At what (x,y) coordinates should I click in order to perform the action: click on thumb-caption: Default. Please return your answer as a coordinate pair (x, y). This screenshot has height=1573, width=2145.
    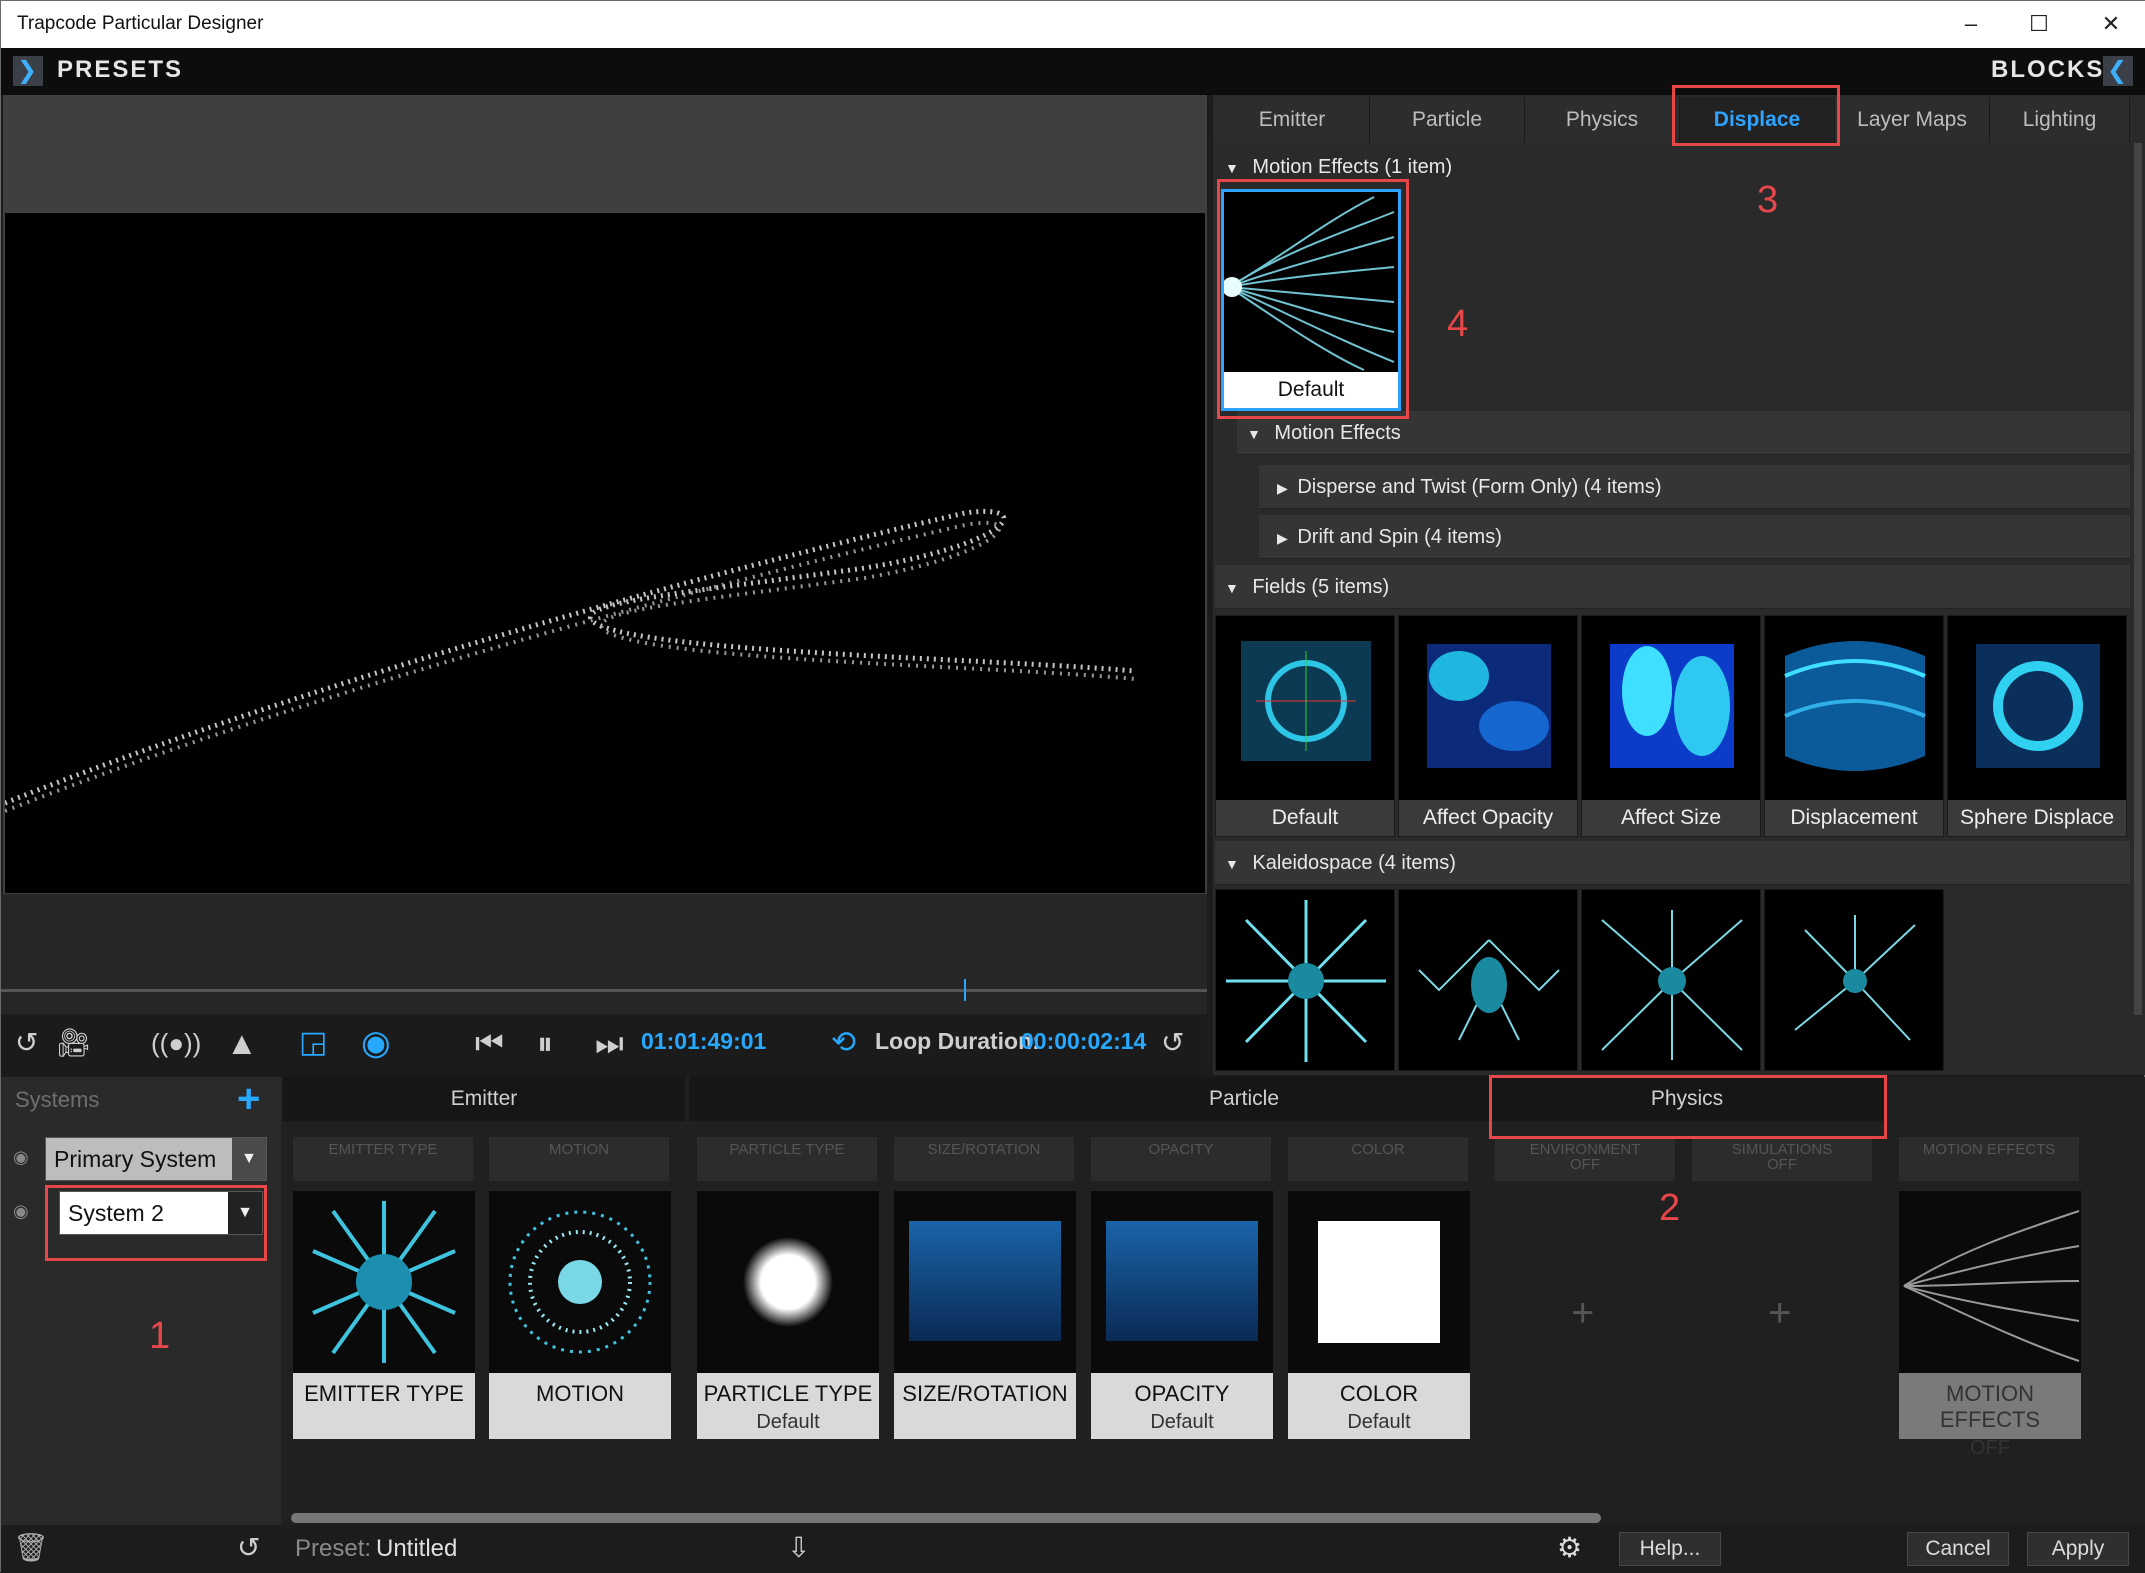
    Looking at the image, I should click on (1305, 818).